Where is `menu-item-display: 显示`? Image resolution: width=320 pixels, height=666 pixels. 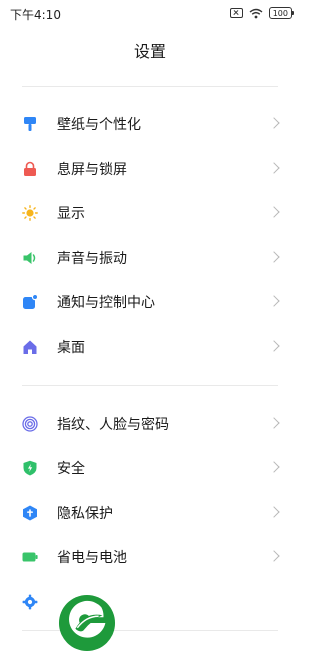 menu-item-display: 显示 is located at coordinates (150, 213).